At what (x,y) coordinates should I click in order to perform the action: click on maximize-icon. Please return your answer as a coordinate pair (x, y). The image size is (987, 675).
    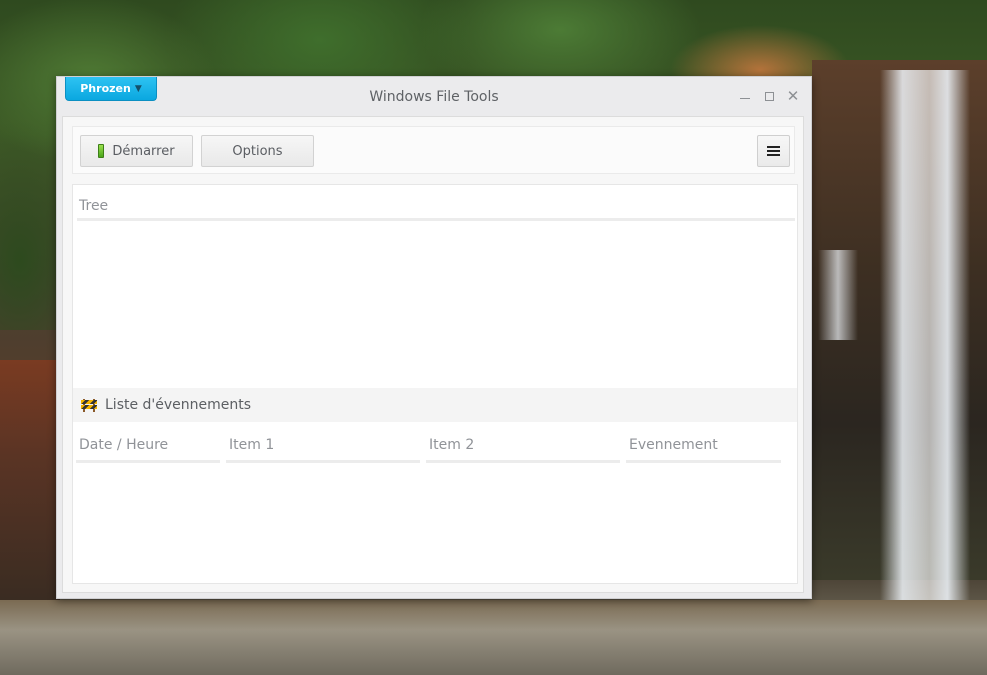
    Looking at the image, I should click on (769, 96).